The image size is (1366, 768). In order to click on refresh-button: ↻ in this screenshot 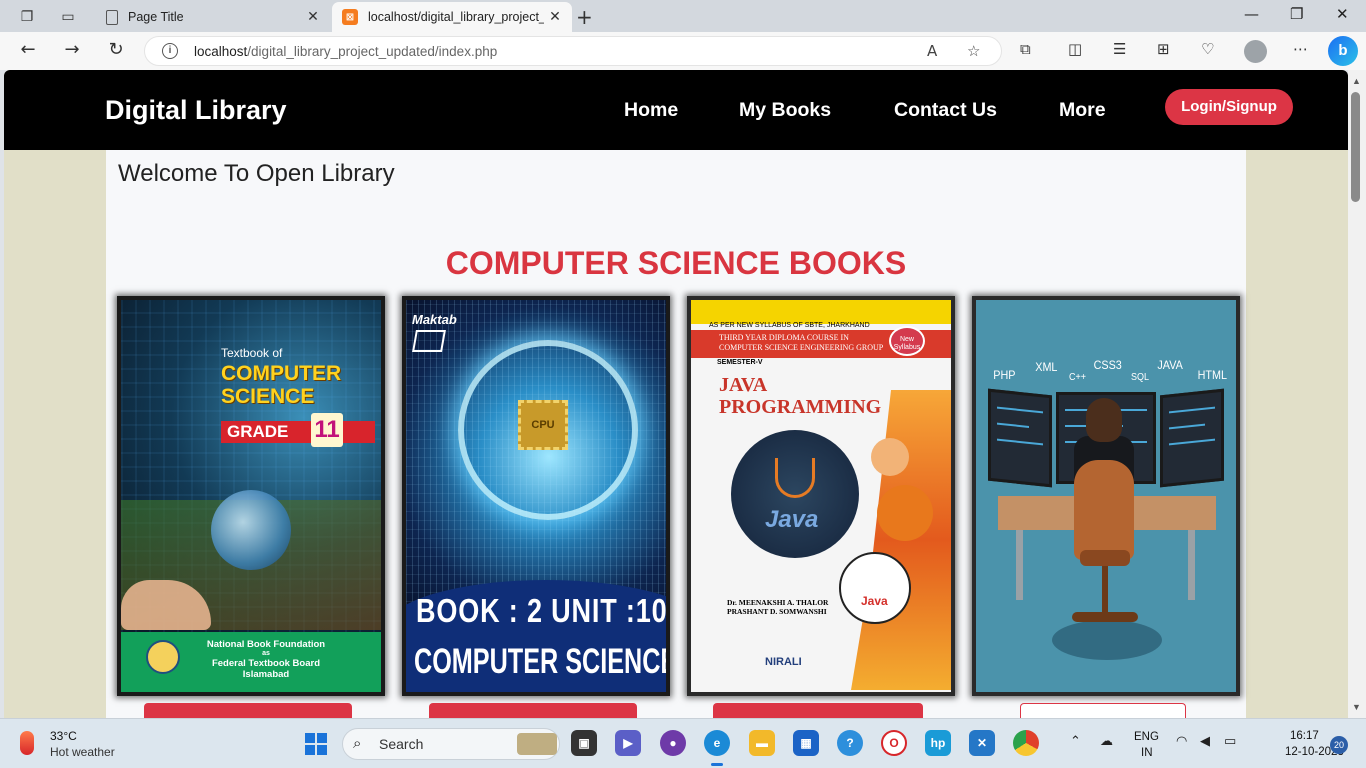, I will do `click(116, 51)`.